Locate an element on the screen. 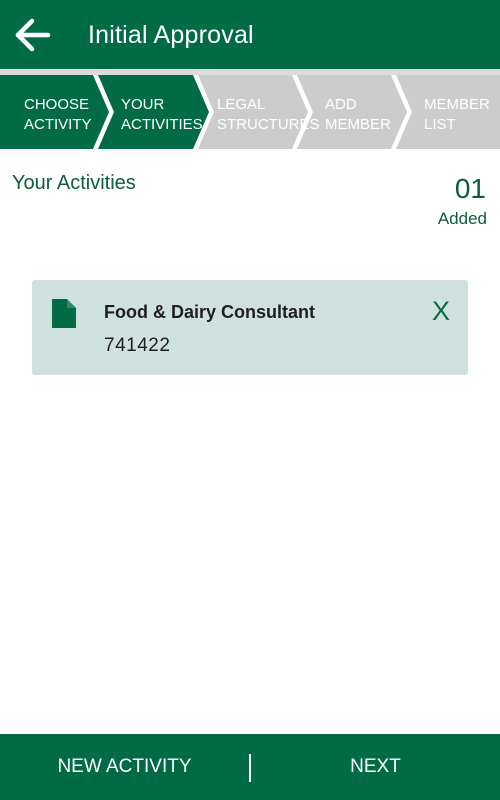 The image size is (500, 800). activity-count: 01 is located at coordinates (470, 188).